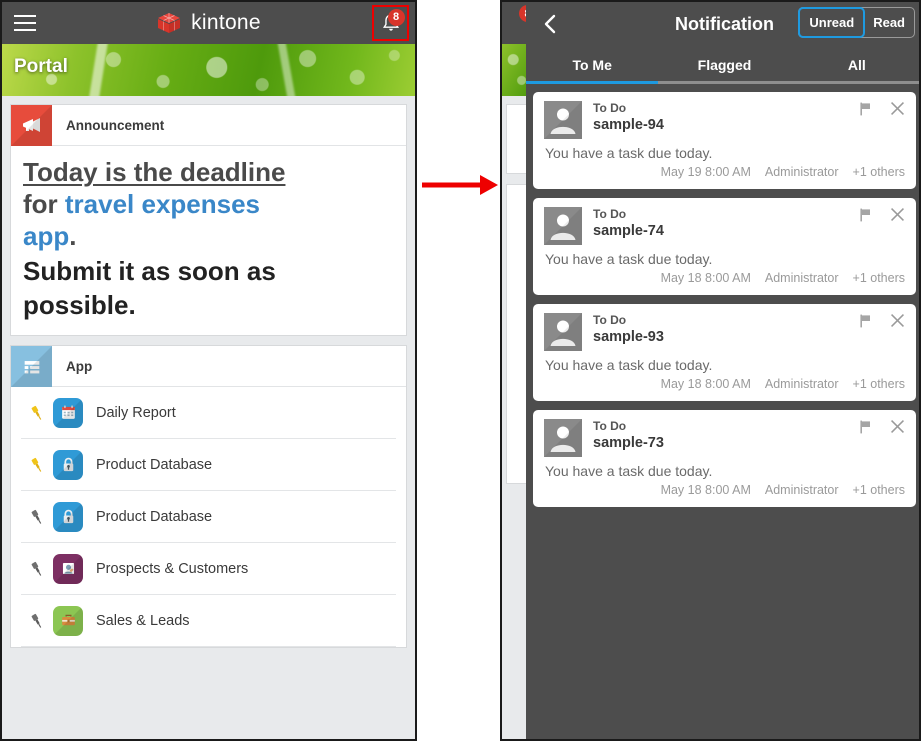  What do you see at coordinates (68, 412) in the screenshot?
I see `calendar-icon` at bounding box center [68, 412].